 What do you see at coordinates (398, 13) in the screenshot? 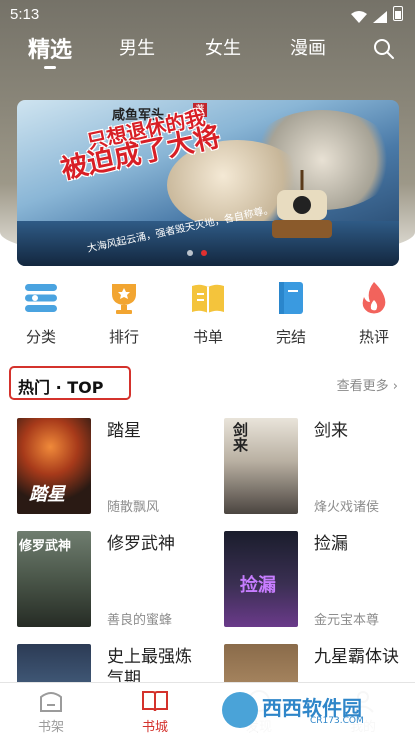
I see `battery-icon` at bounding box center [398, 13].